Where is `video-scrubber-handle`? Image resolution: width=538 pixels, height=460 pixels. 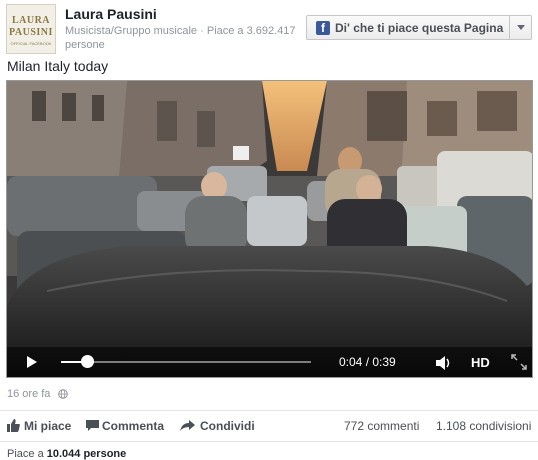
video-scrubber-handle is located at coordinates (87, 361).